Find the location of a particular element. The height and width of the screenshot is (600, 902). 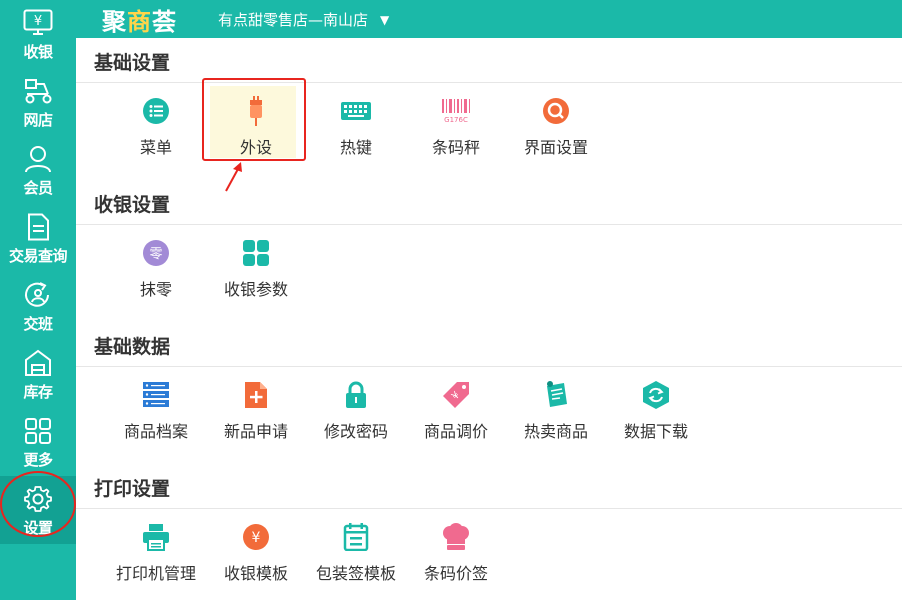

package-label-icon is located at coordinates (356, 537).